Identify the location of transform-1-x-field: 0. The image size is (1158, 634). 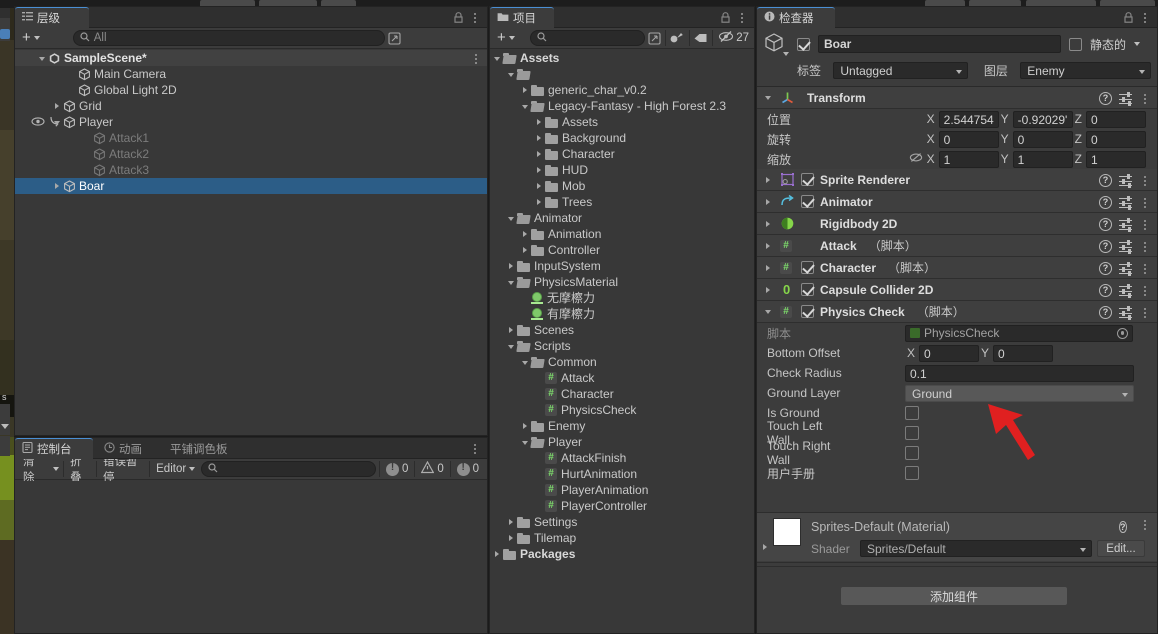
(968, 139).